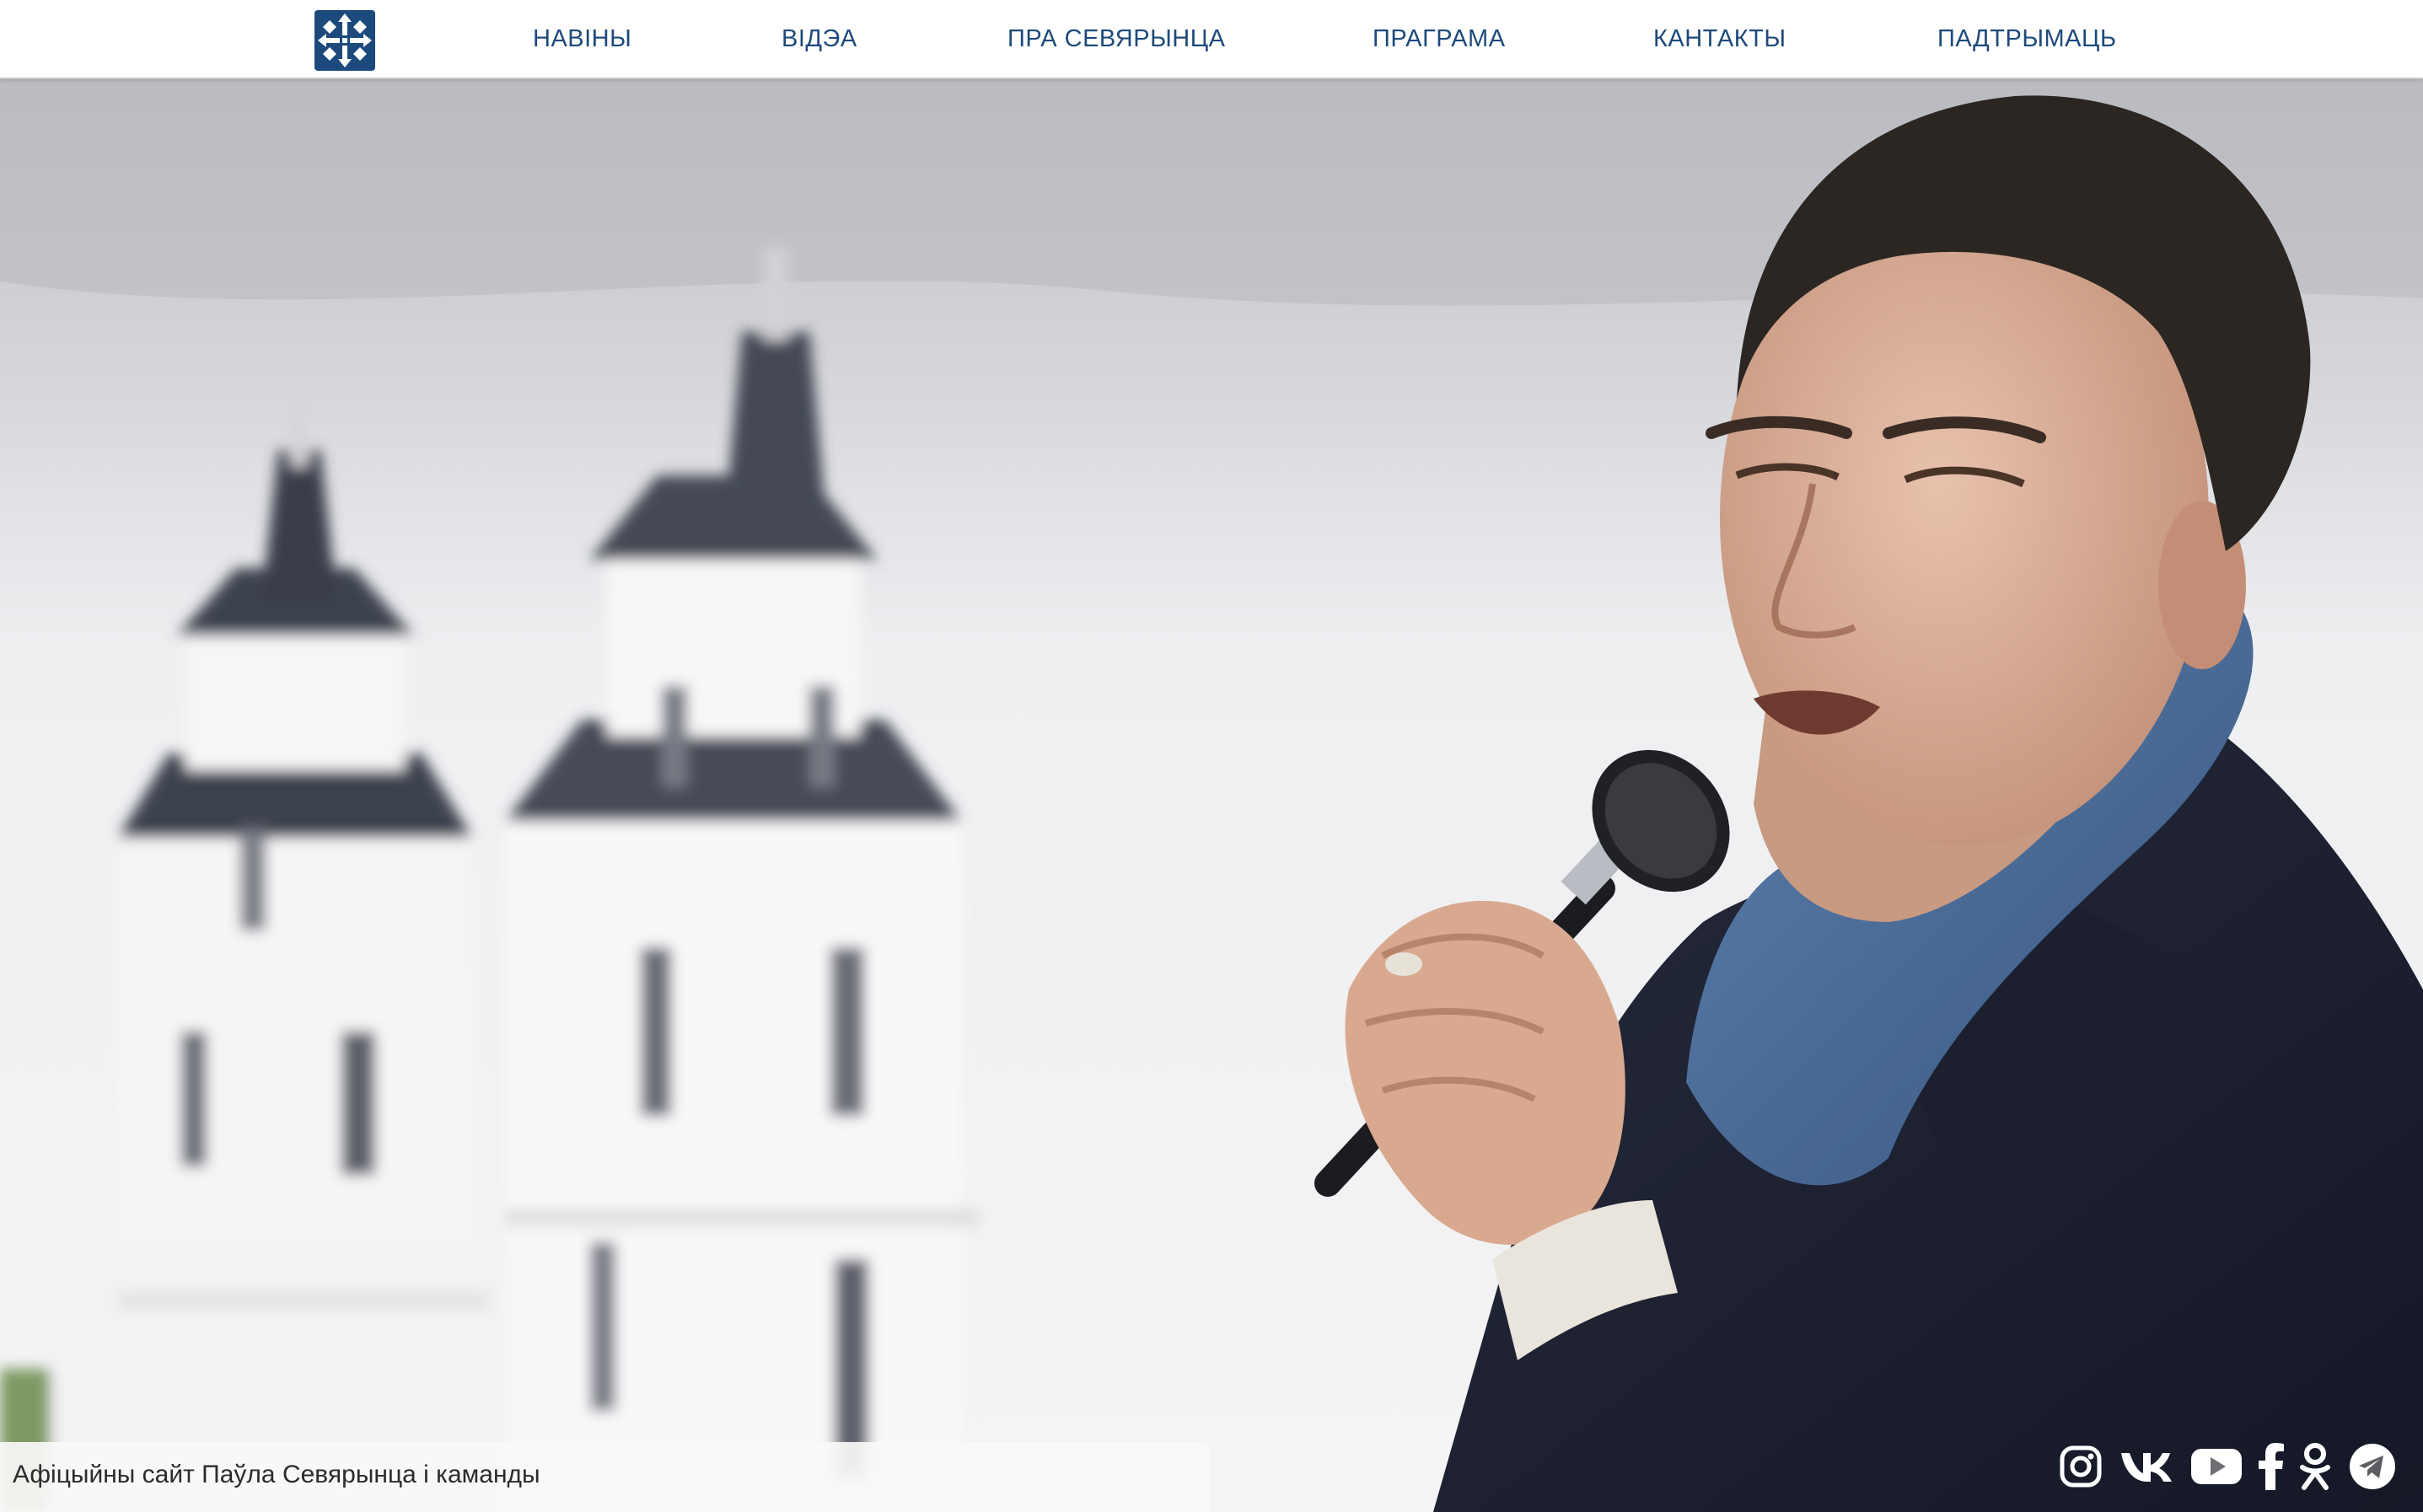  I want to click on cross-ornament-logo-icon, so click(344, 40).